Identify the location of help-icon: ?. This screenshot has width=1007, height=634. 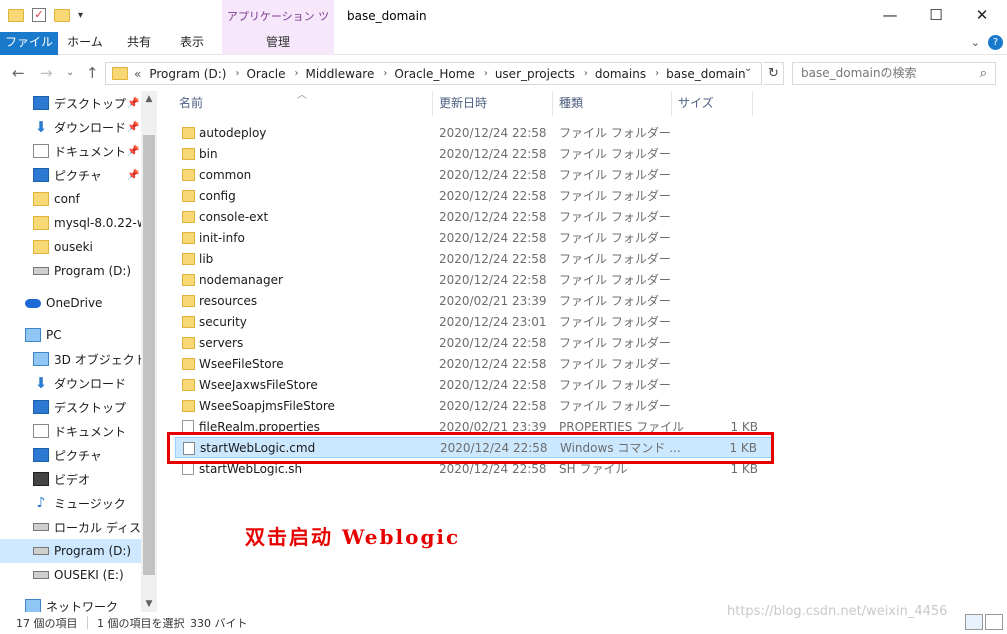
(995, 42).